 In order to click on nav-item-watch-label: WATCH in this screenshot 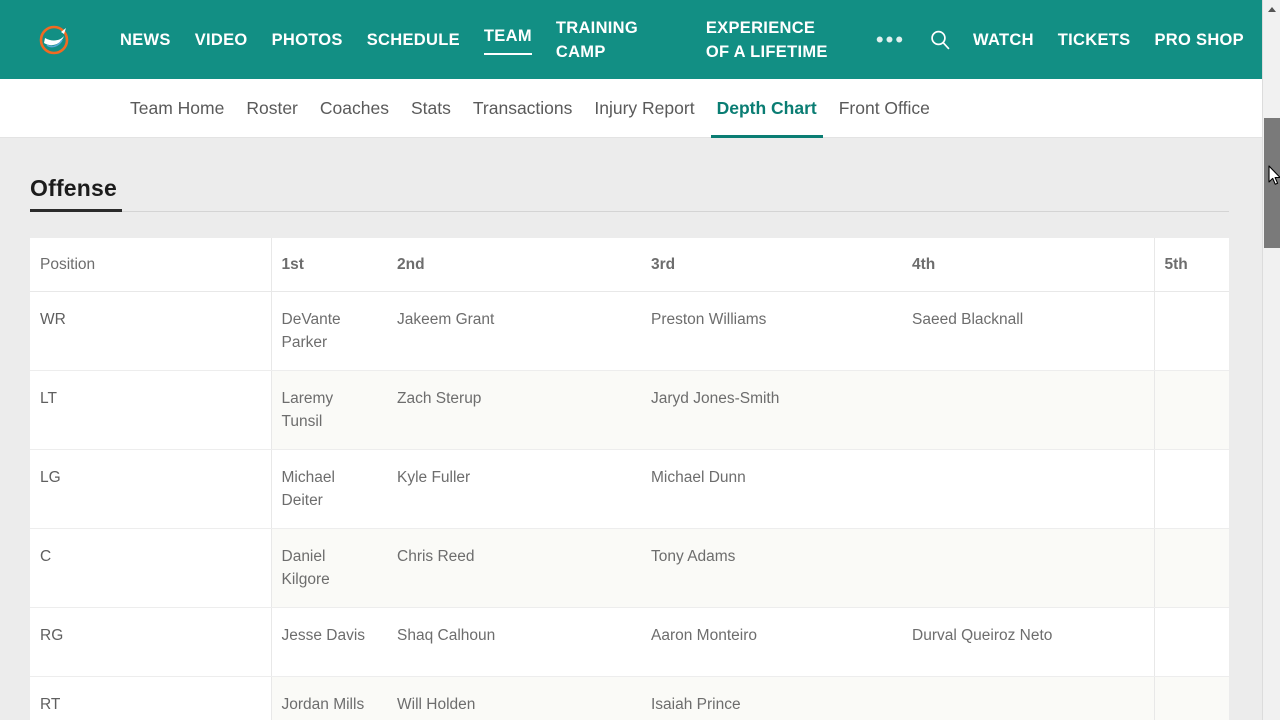, I will do `click(1003, 39)`.